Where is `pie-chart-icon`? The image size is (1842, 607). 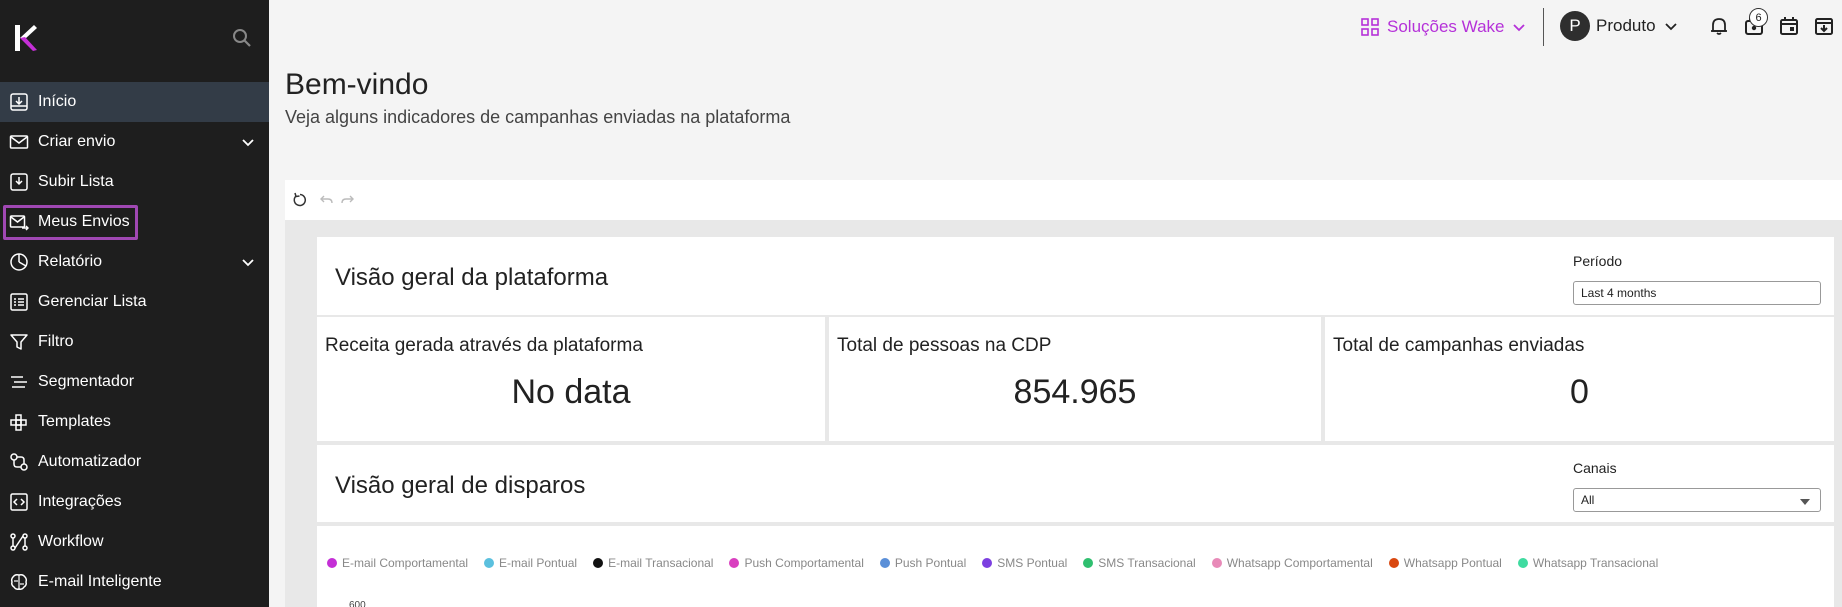 pie-chart-icon is located at coordinates (19, 262).